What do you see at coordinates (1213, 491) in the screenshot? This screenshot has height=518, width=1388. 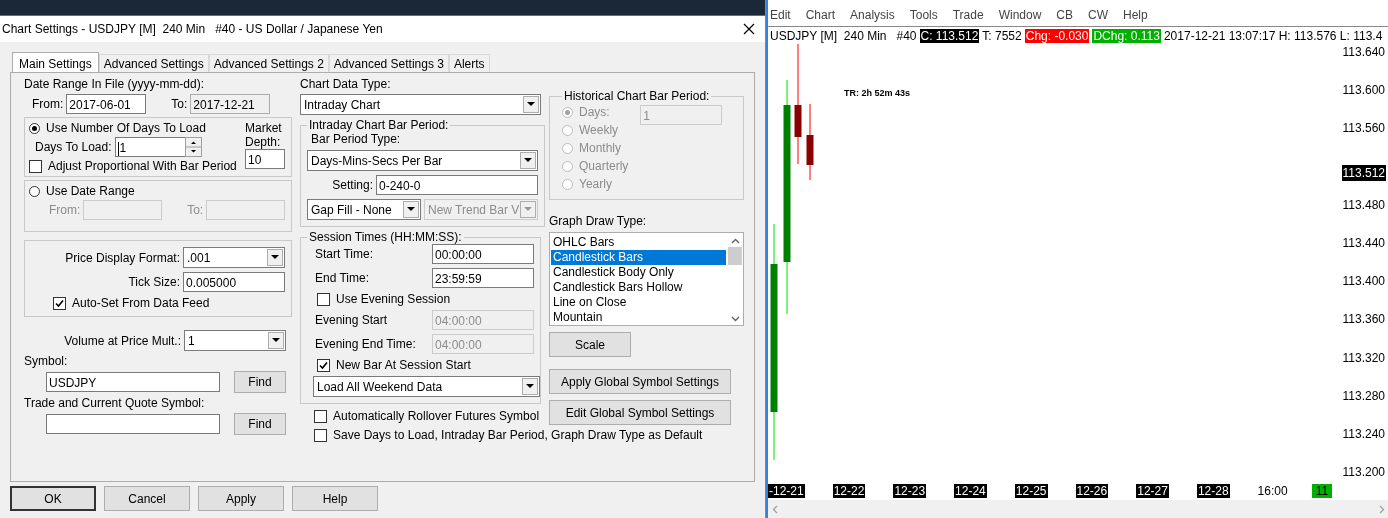 I see `time-label: 12-28` at bounding box center [1213, 491].